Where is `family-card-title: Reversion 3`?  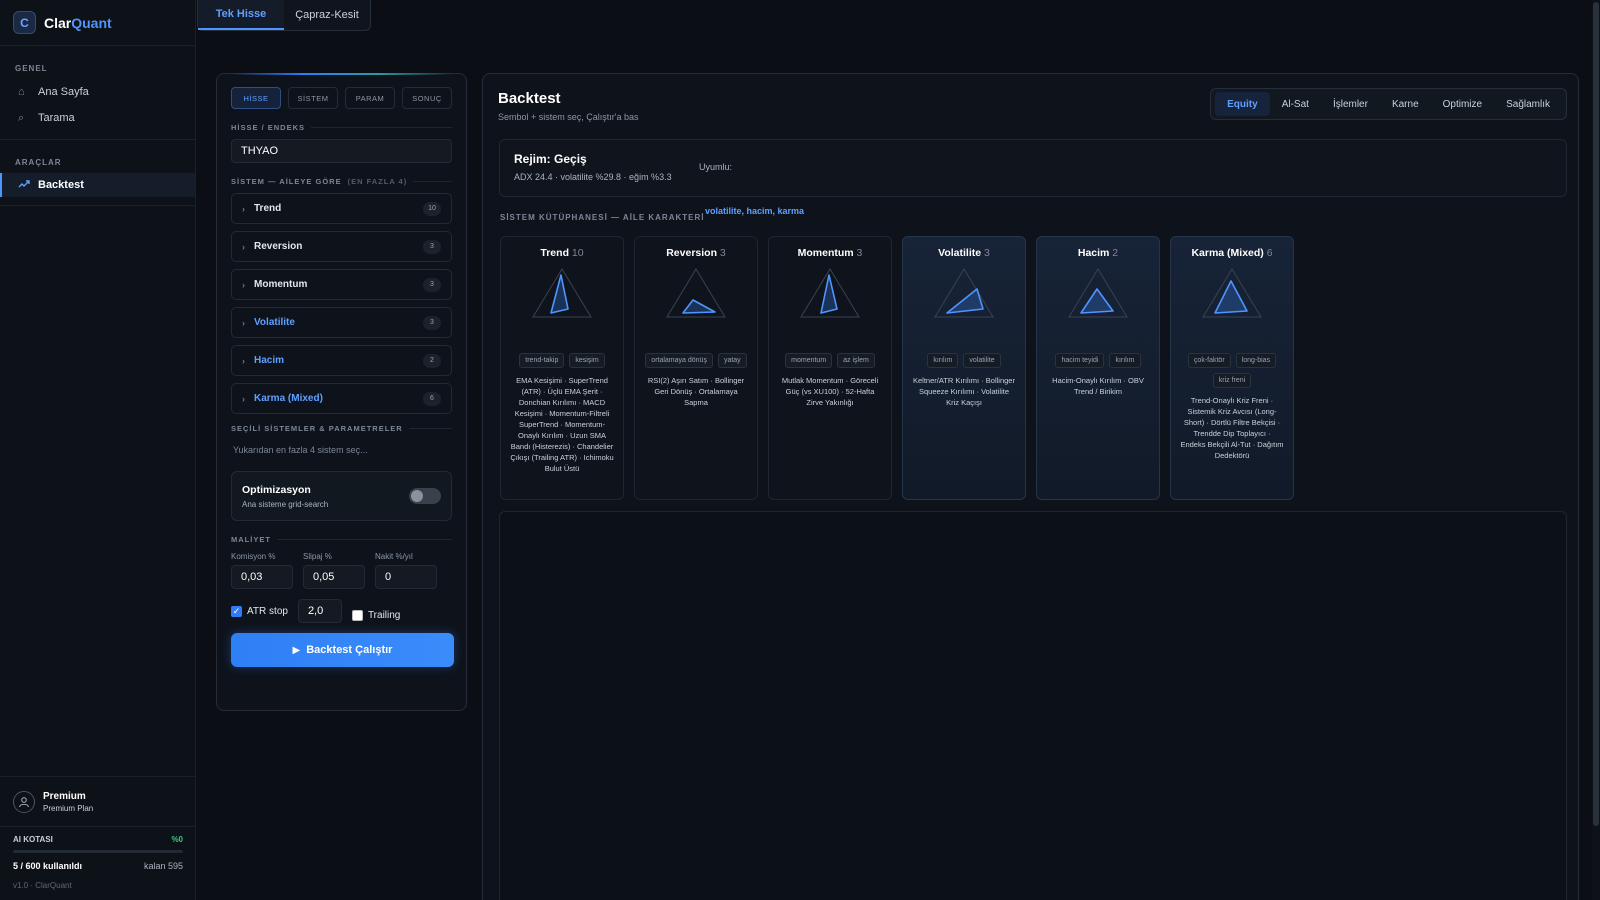 family-card-title: Reversion 3 is located at coordinates (696, 253).